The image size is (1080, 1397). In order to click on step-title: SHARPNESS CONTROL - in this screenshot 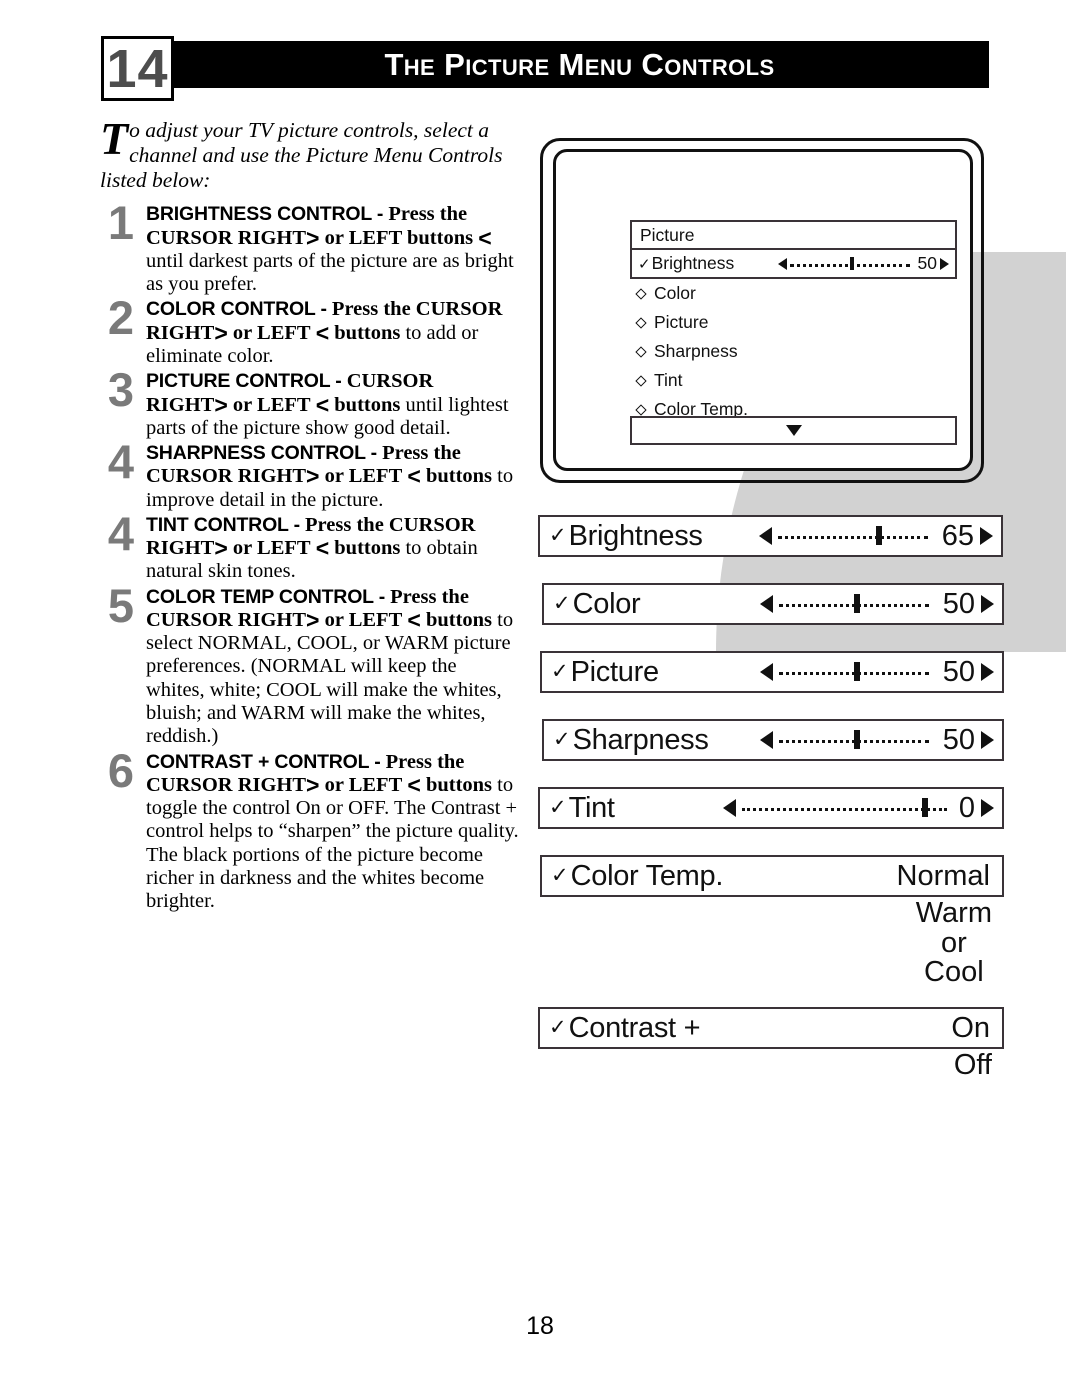, I will do `click(261, 453)`.